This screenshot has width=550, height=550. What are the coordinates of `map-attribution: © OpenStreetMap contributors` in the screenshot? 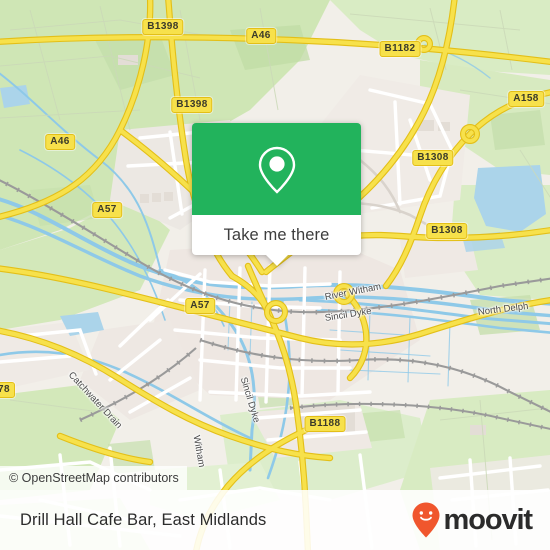 It's located at (93, 478).